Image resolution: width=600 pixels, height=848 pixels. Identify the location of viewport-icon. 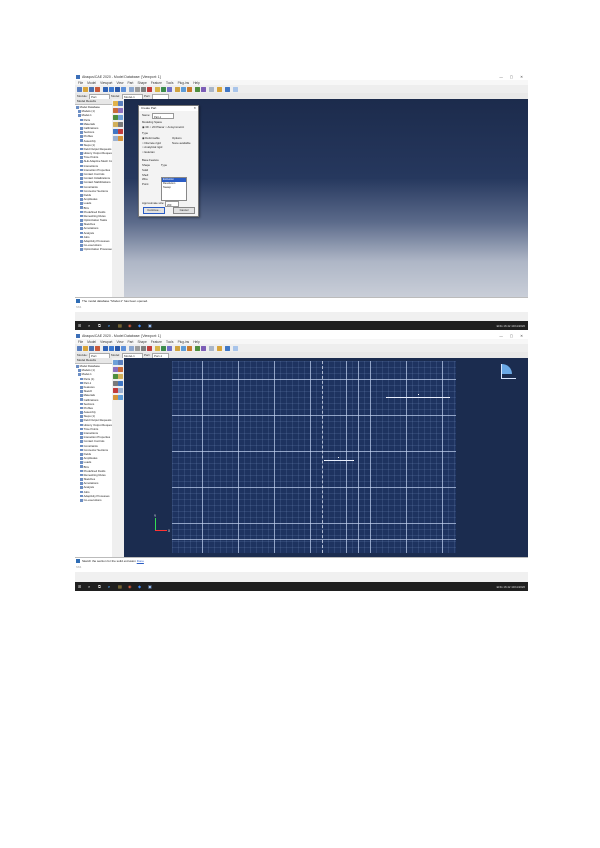
(105, 348).